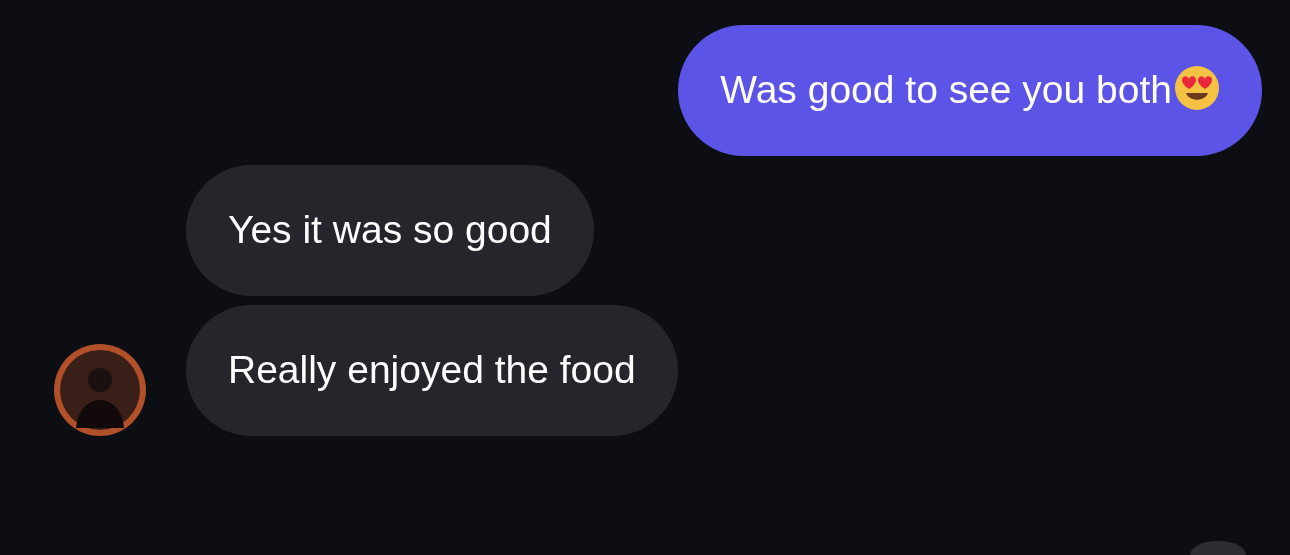 This screenshot has width=1290, height=555. Describe the element at coordinates (432, 370) in the screenshot. I see `received-message: Really enjoyed the food` at that location.